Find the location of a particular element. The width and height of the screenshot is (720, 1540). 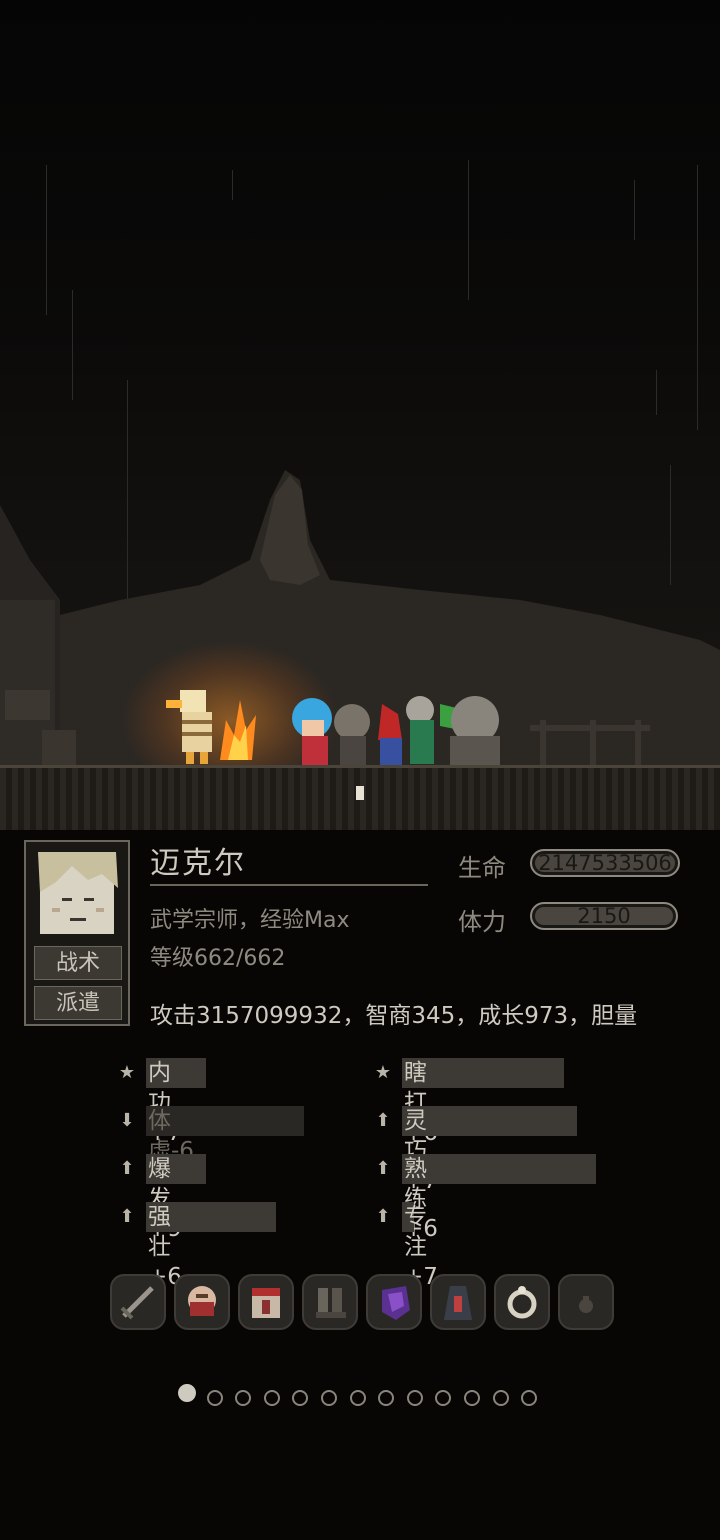

stamina-value: 2150 is located at coordinates (604, 916).